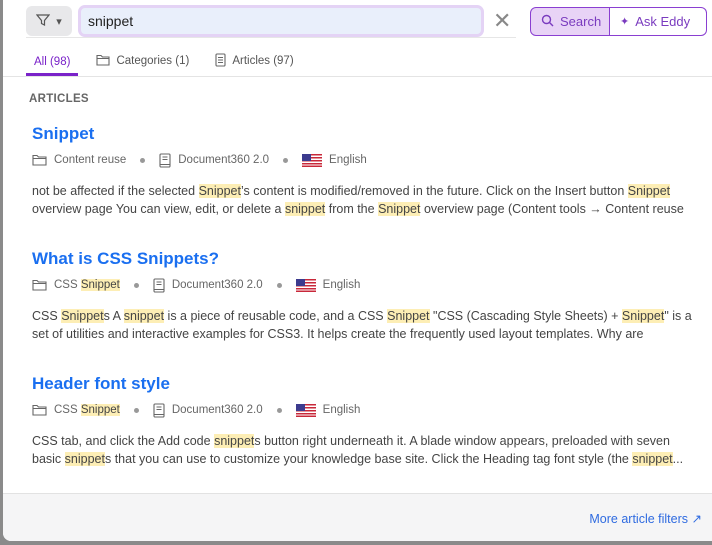 This screenshot has height=545, width=712. I want to click on search-input, so click(281, 21).